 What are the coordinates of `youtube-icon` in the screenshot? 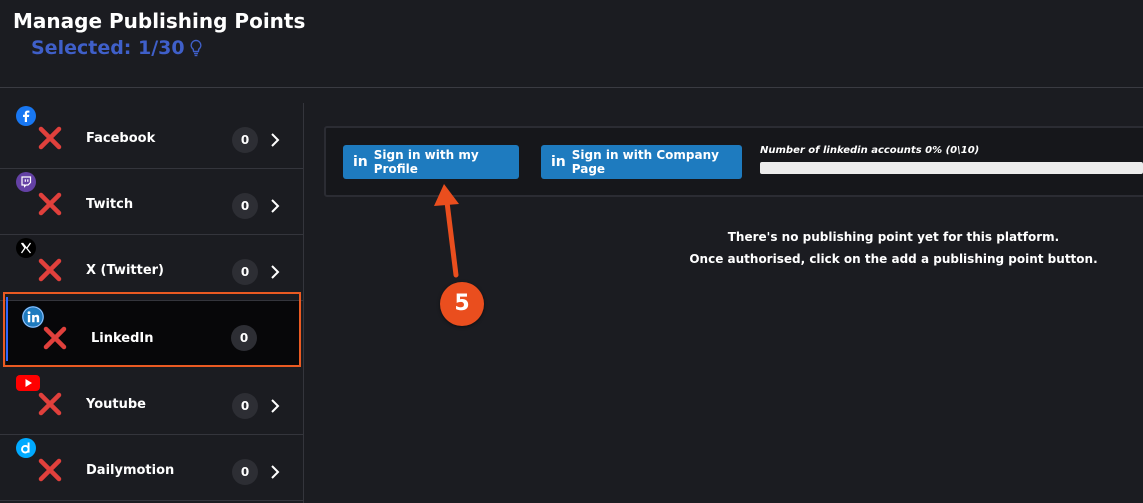 It's located at (28, 383).